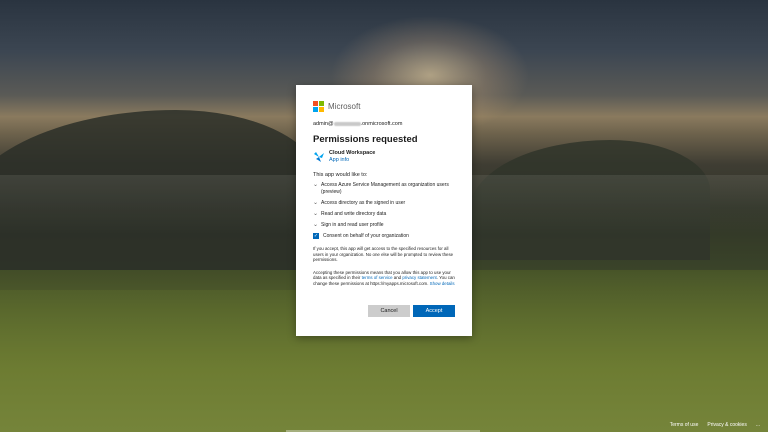  Describe the element at coordinates (354, 214) in the screenshot. I see `permission-label: Read and write directory data` at that location.